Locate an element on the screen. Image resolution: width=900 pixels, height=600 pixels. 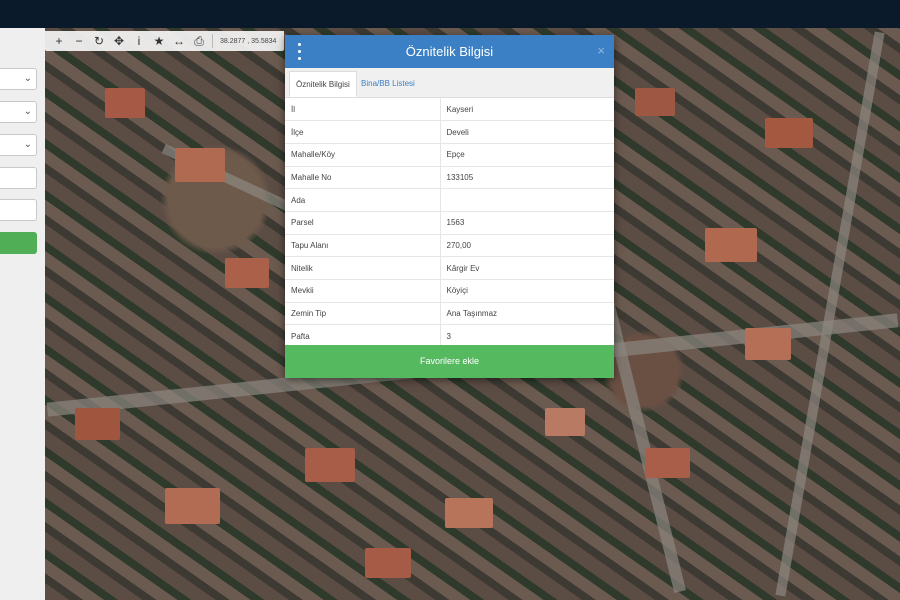
print-icon: ⎙ is located at coordinates (199, 41).